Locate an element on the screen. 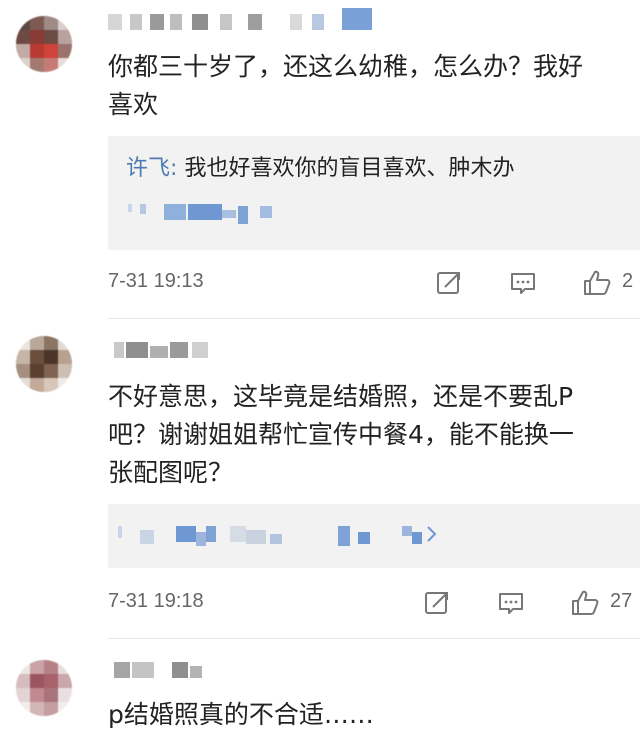 This screenshot has height=735, width=640. like-count: 27 is located at coordinates (621, 601).